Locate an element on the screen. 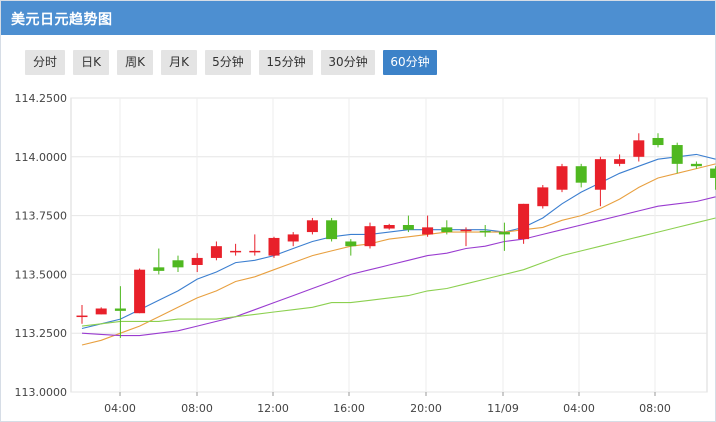 The image size is (716, 422). x-tick-label: 11/09 is located at coordinates (503, 408).